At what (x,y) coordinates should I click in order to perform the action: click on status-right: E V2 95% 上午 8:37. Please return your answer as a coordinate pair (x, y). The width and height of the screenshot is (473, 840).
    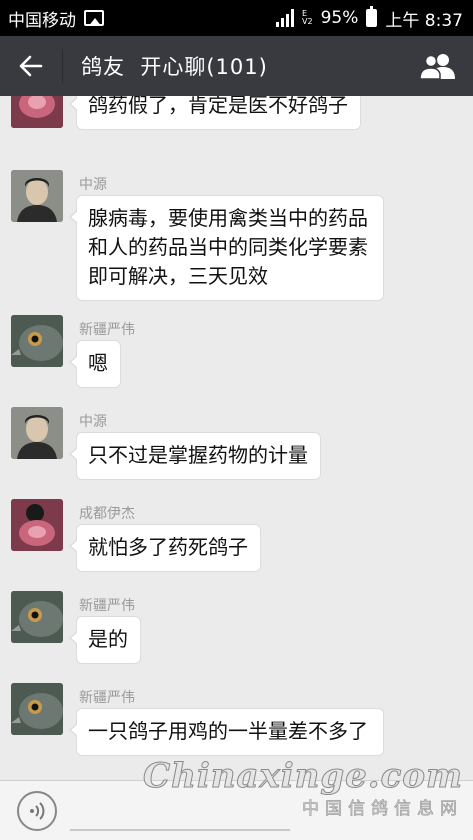
    Looking at the image, I should click on (369, 18).